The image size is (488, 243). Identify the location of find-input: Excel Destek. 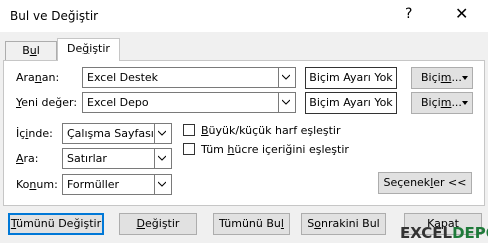
(180, 77).